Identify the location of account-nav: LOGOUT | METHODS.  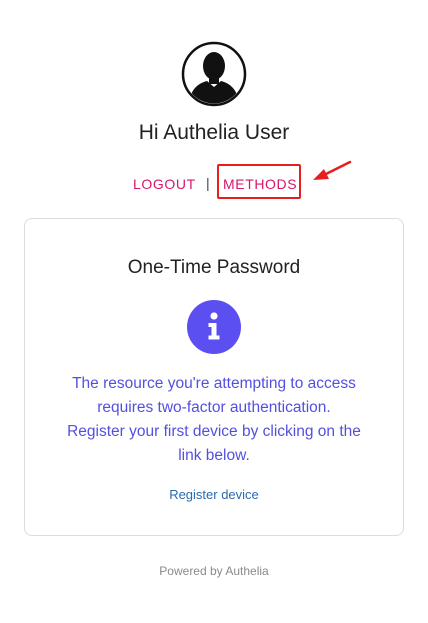
(214, 184).